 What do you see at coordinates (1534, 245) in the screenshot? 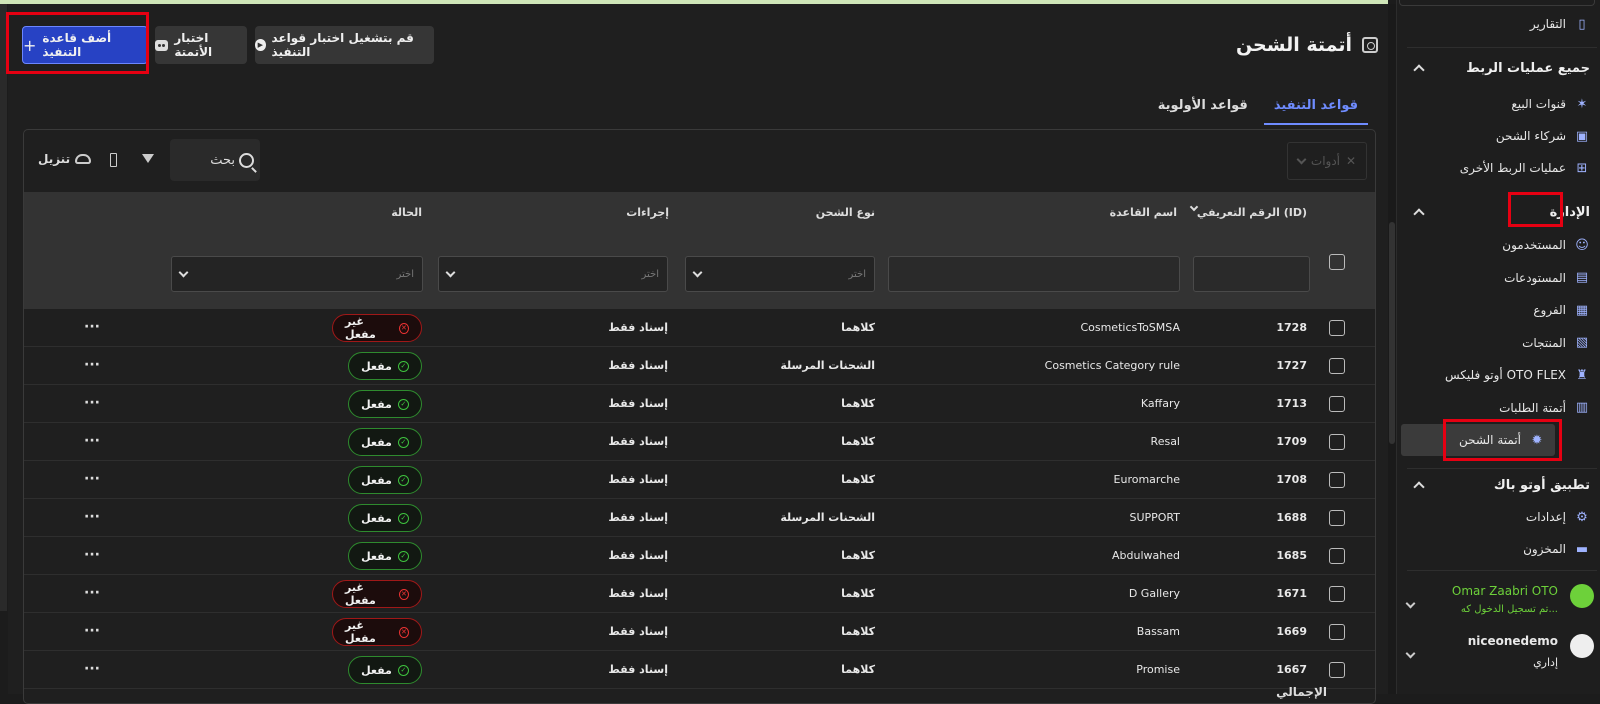
I see `sidebar-item-label: المستخدمون` at bounding box center [1534, 245].